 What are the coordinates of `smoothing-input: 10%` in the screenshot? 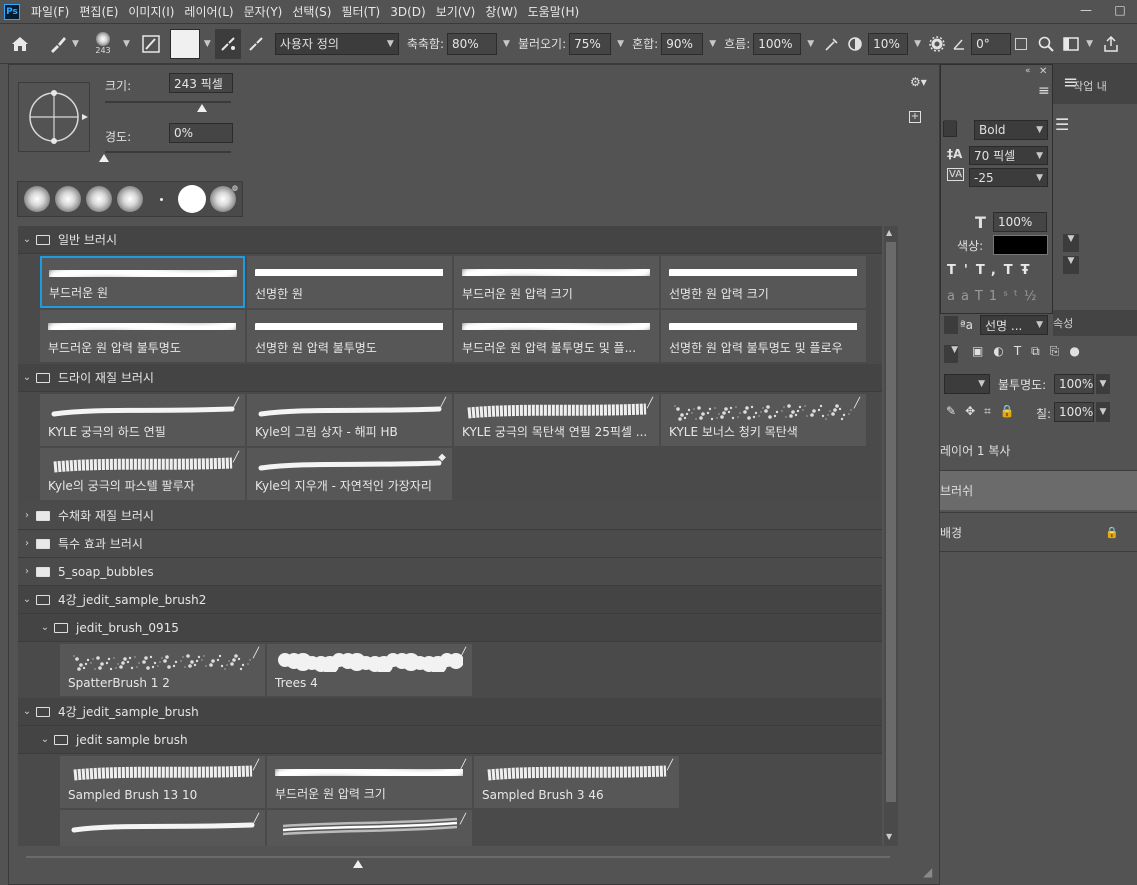 It's located at (888, 43).